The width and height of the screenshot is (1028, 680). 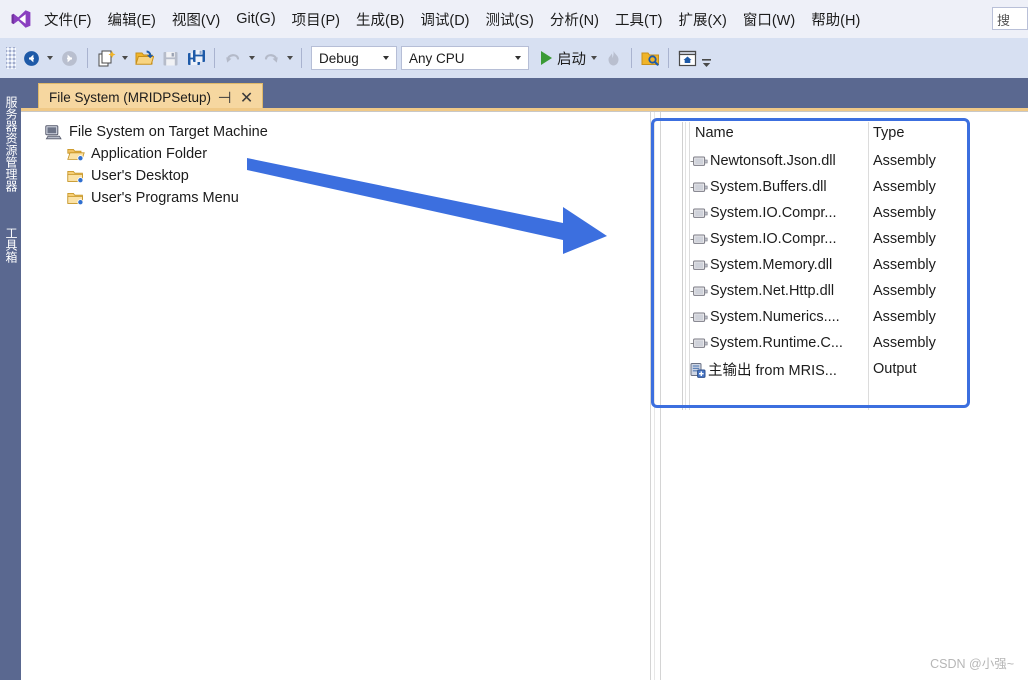 What do you see at coordinates (255, 19) in the screenshot?
I see `menu-git: Git(G)` at bounding box center [255, 19].